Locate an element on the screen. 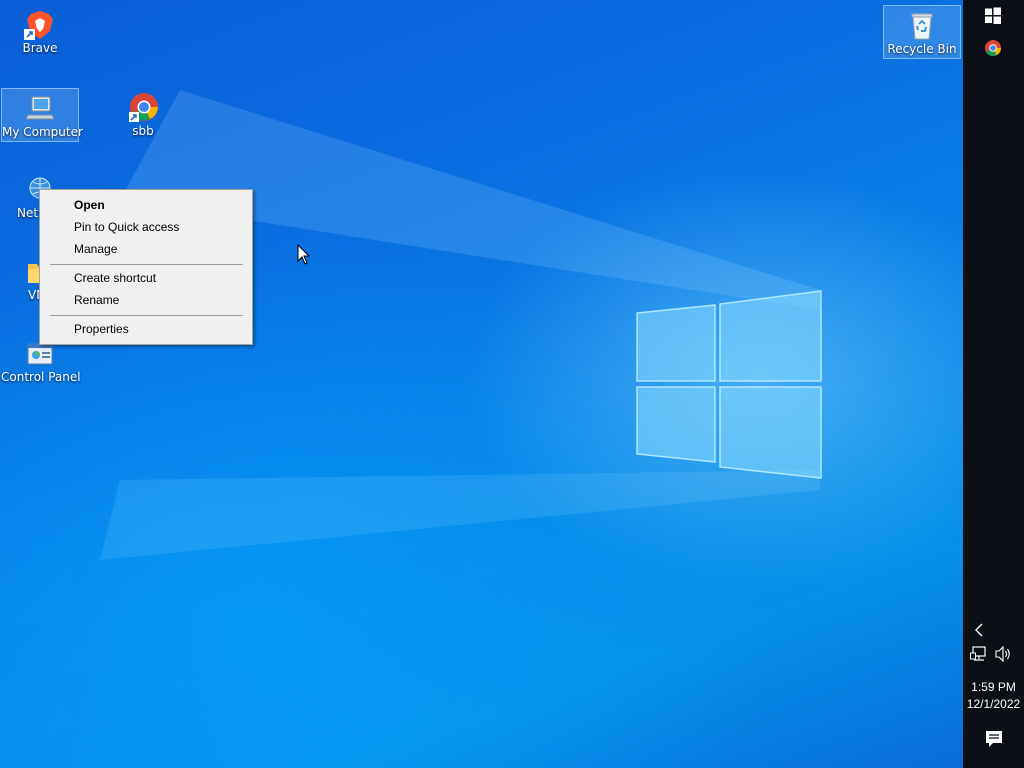 Image resolution: width=1024 pixels, height=768 pixels. mouse-cursor-icon is located at coordinates (304, 254).